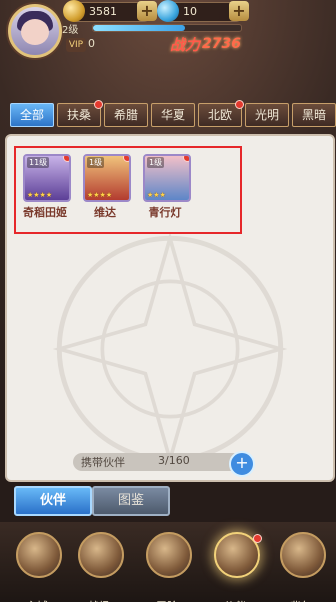 The width and height of the screenshot is (336, 602). What do you see at coordinates (168, 11) in the screenshot?
I see `gem-icon` at bounding box center [168, 11].